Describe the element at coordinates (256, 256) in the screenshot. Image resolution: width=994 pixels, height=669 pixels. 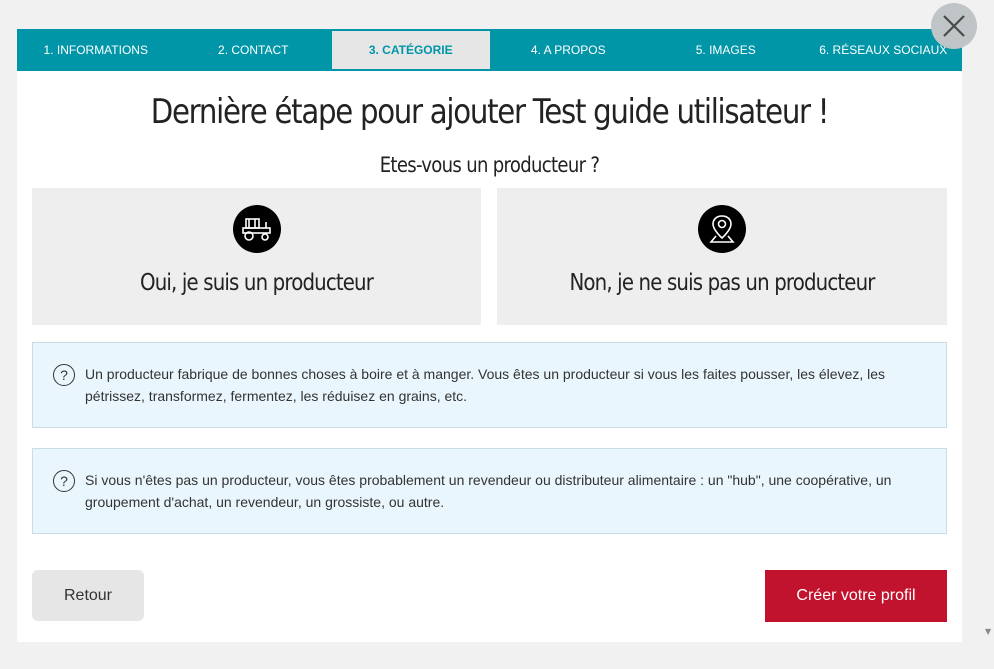
I see `producer-yes-option: Oui, je suis un producteur` at that location.